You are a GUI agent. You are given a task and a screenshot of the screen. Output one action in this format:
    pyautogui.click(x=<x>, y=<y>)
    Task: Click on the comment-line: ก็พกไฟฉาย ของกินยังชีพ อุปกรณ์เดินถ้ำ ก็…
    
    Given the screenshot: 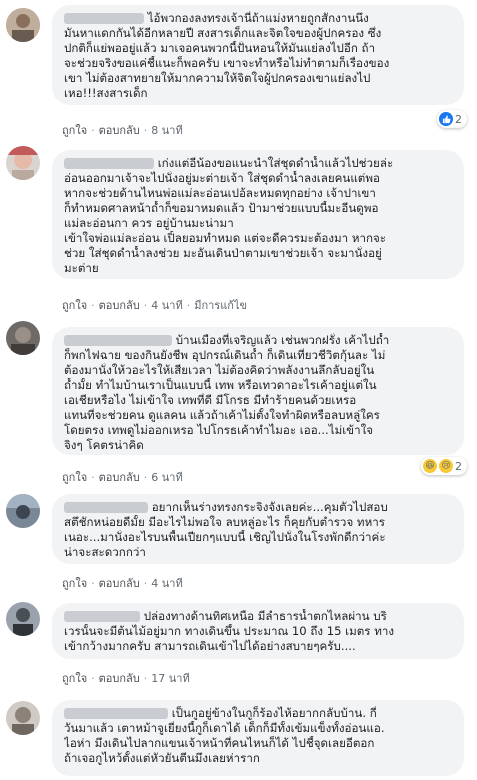 What is the action you would take?
    pyautogui.click(x=225, y=355)
    